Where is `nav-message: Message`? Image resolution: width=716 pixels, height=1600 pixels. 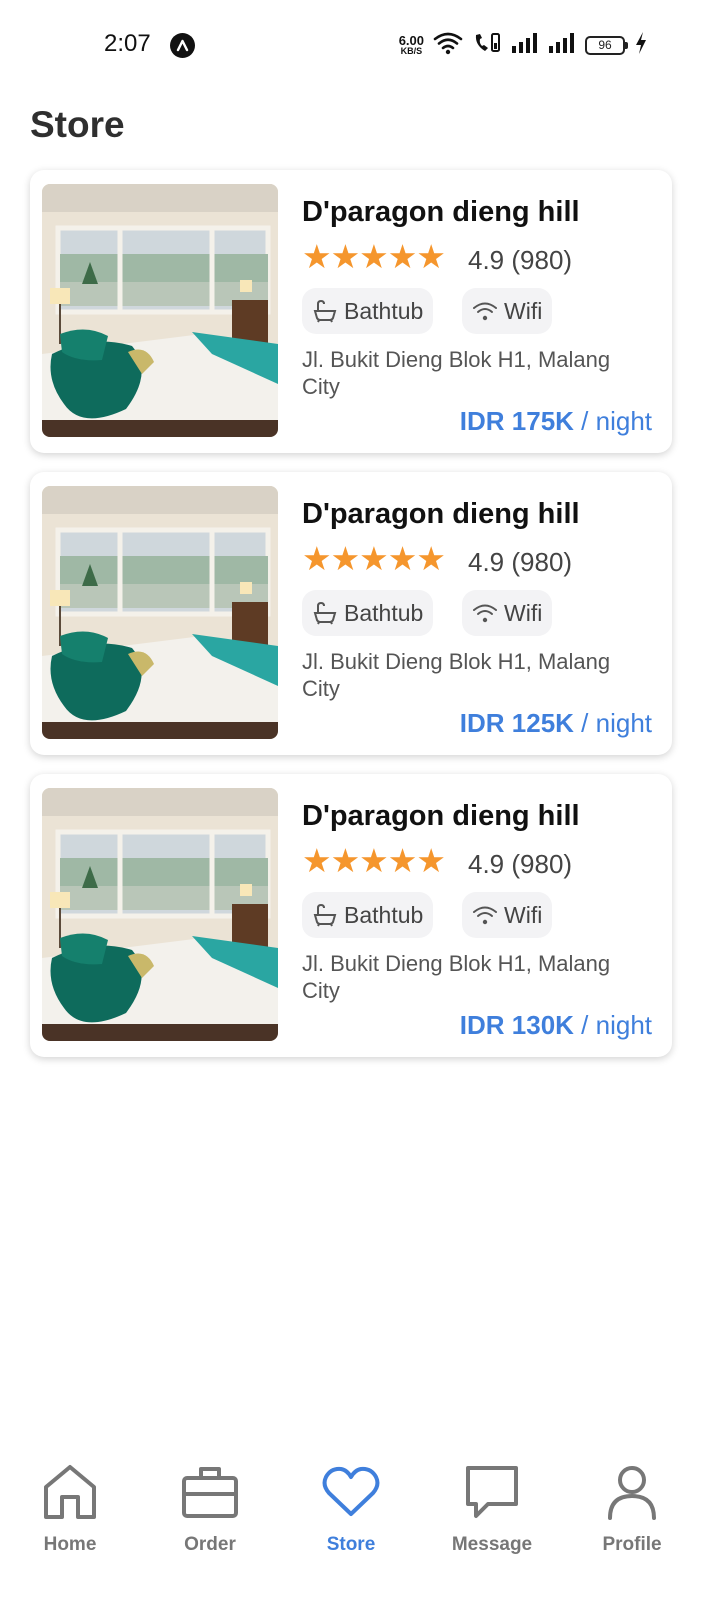
nav-message: Message is located at coordinates (492, 1520).